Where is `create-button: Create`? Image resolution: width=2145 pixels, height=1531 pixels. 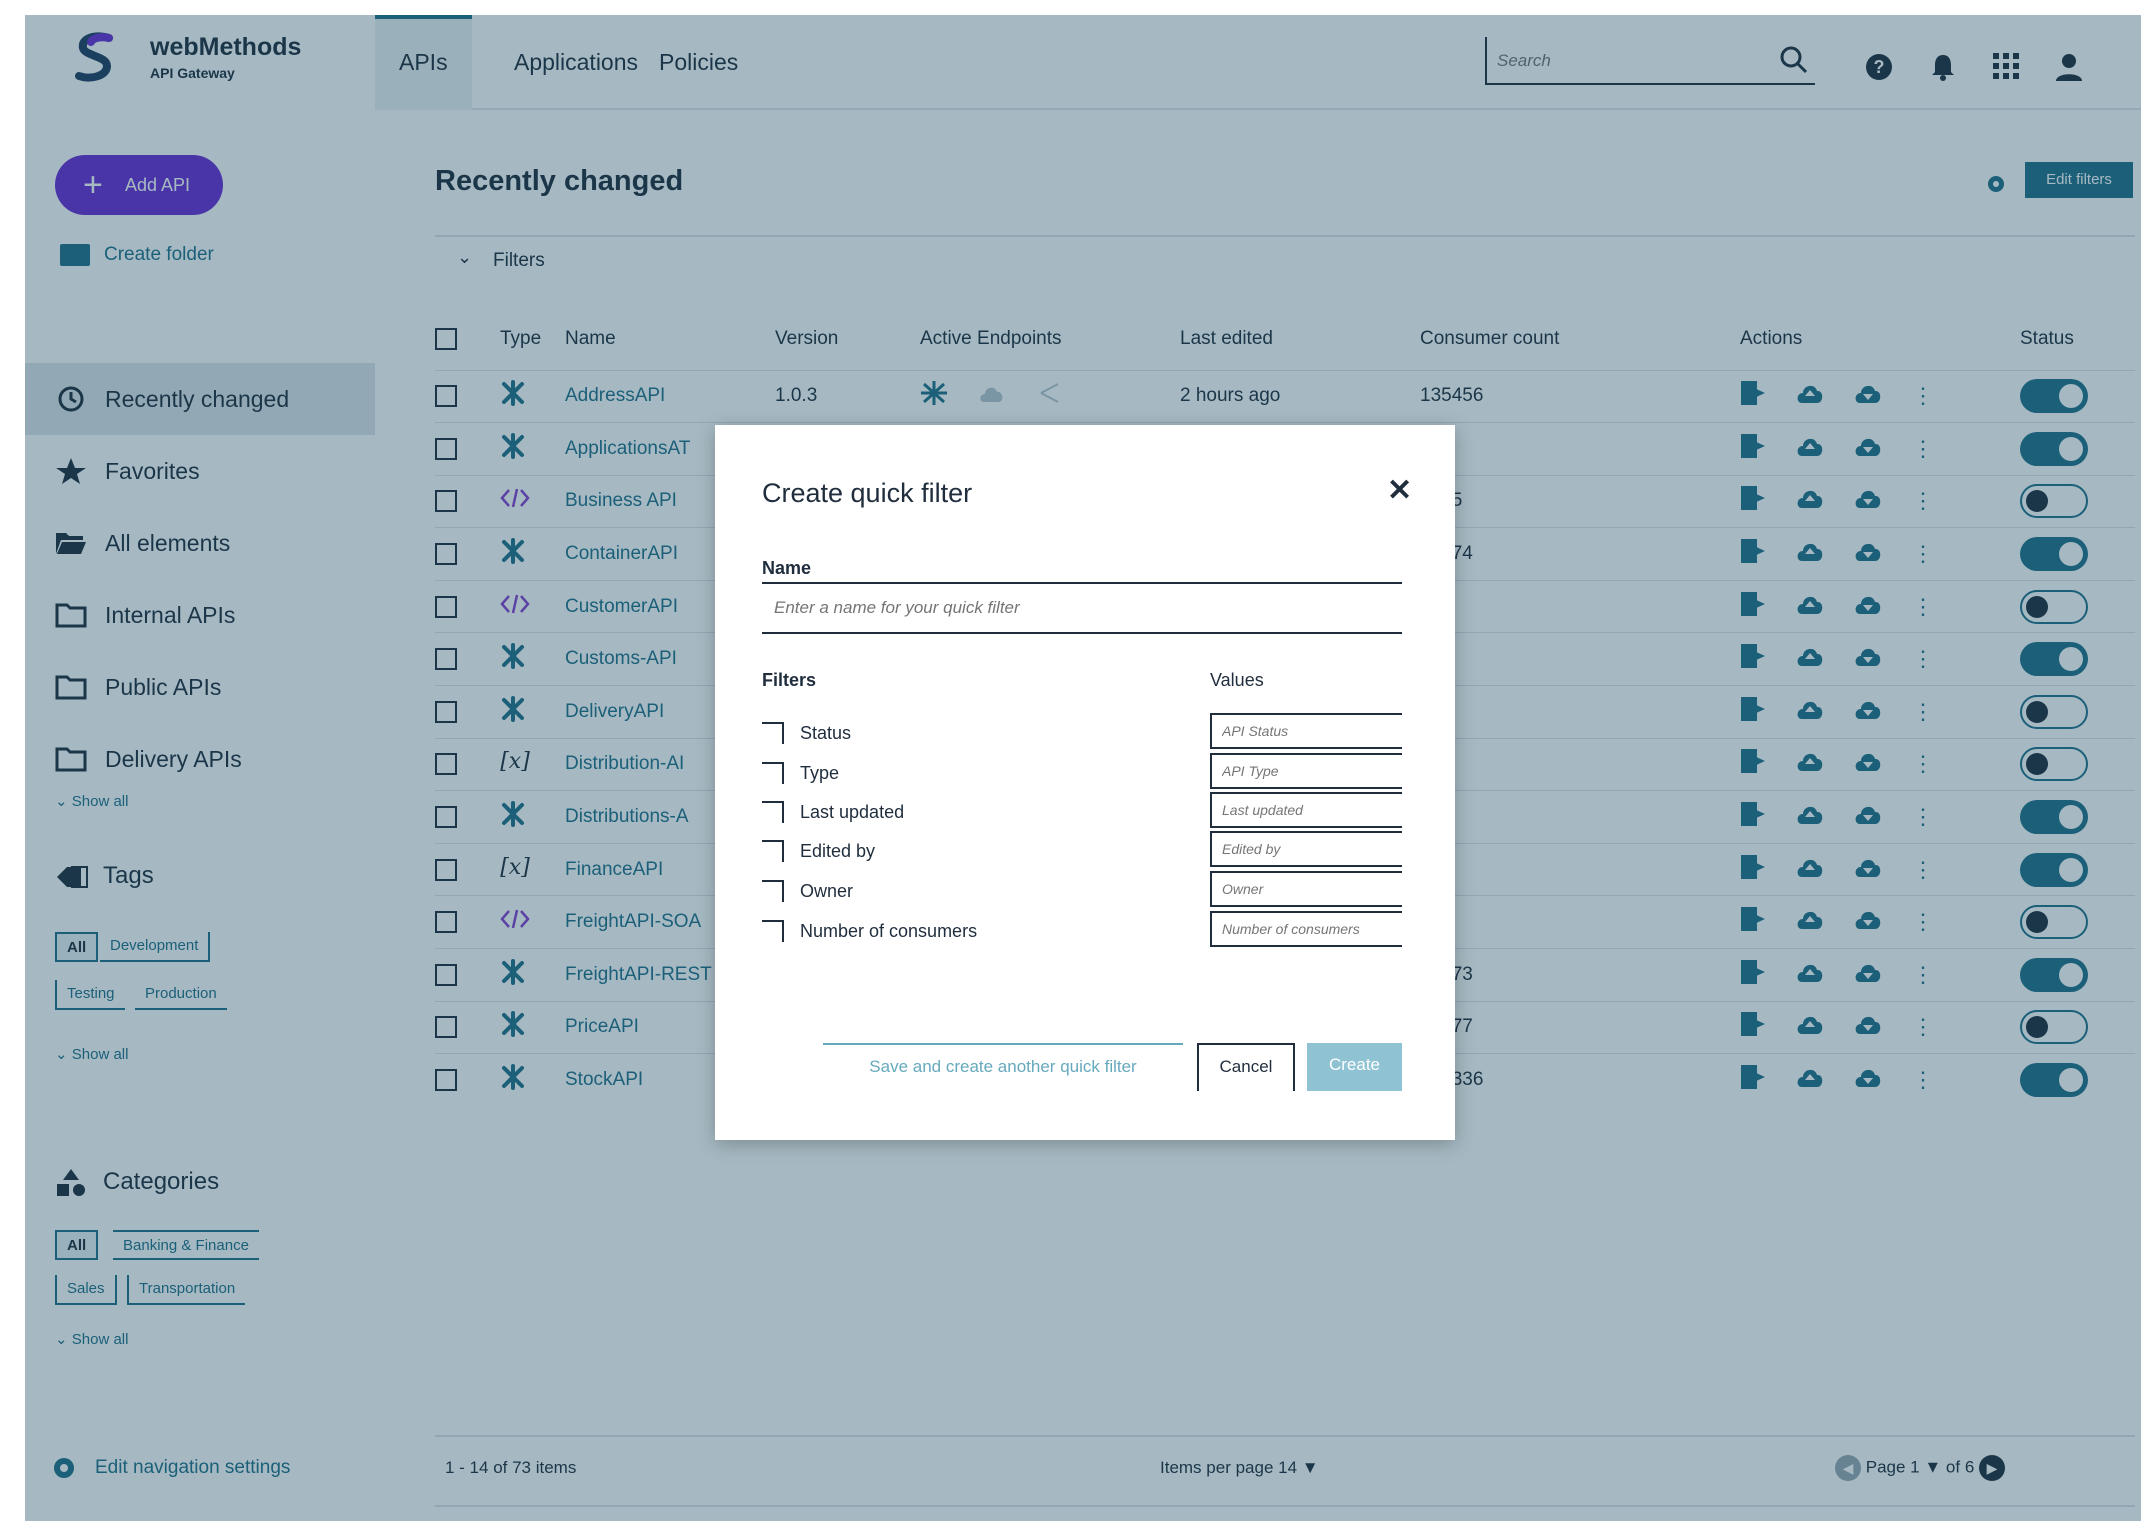
create-button: Create is located at coordinates (1354, 1067).